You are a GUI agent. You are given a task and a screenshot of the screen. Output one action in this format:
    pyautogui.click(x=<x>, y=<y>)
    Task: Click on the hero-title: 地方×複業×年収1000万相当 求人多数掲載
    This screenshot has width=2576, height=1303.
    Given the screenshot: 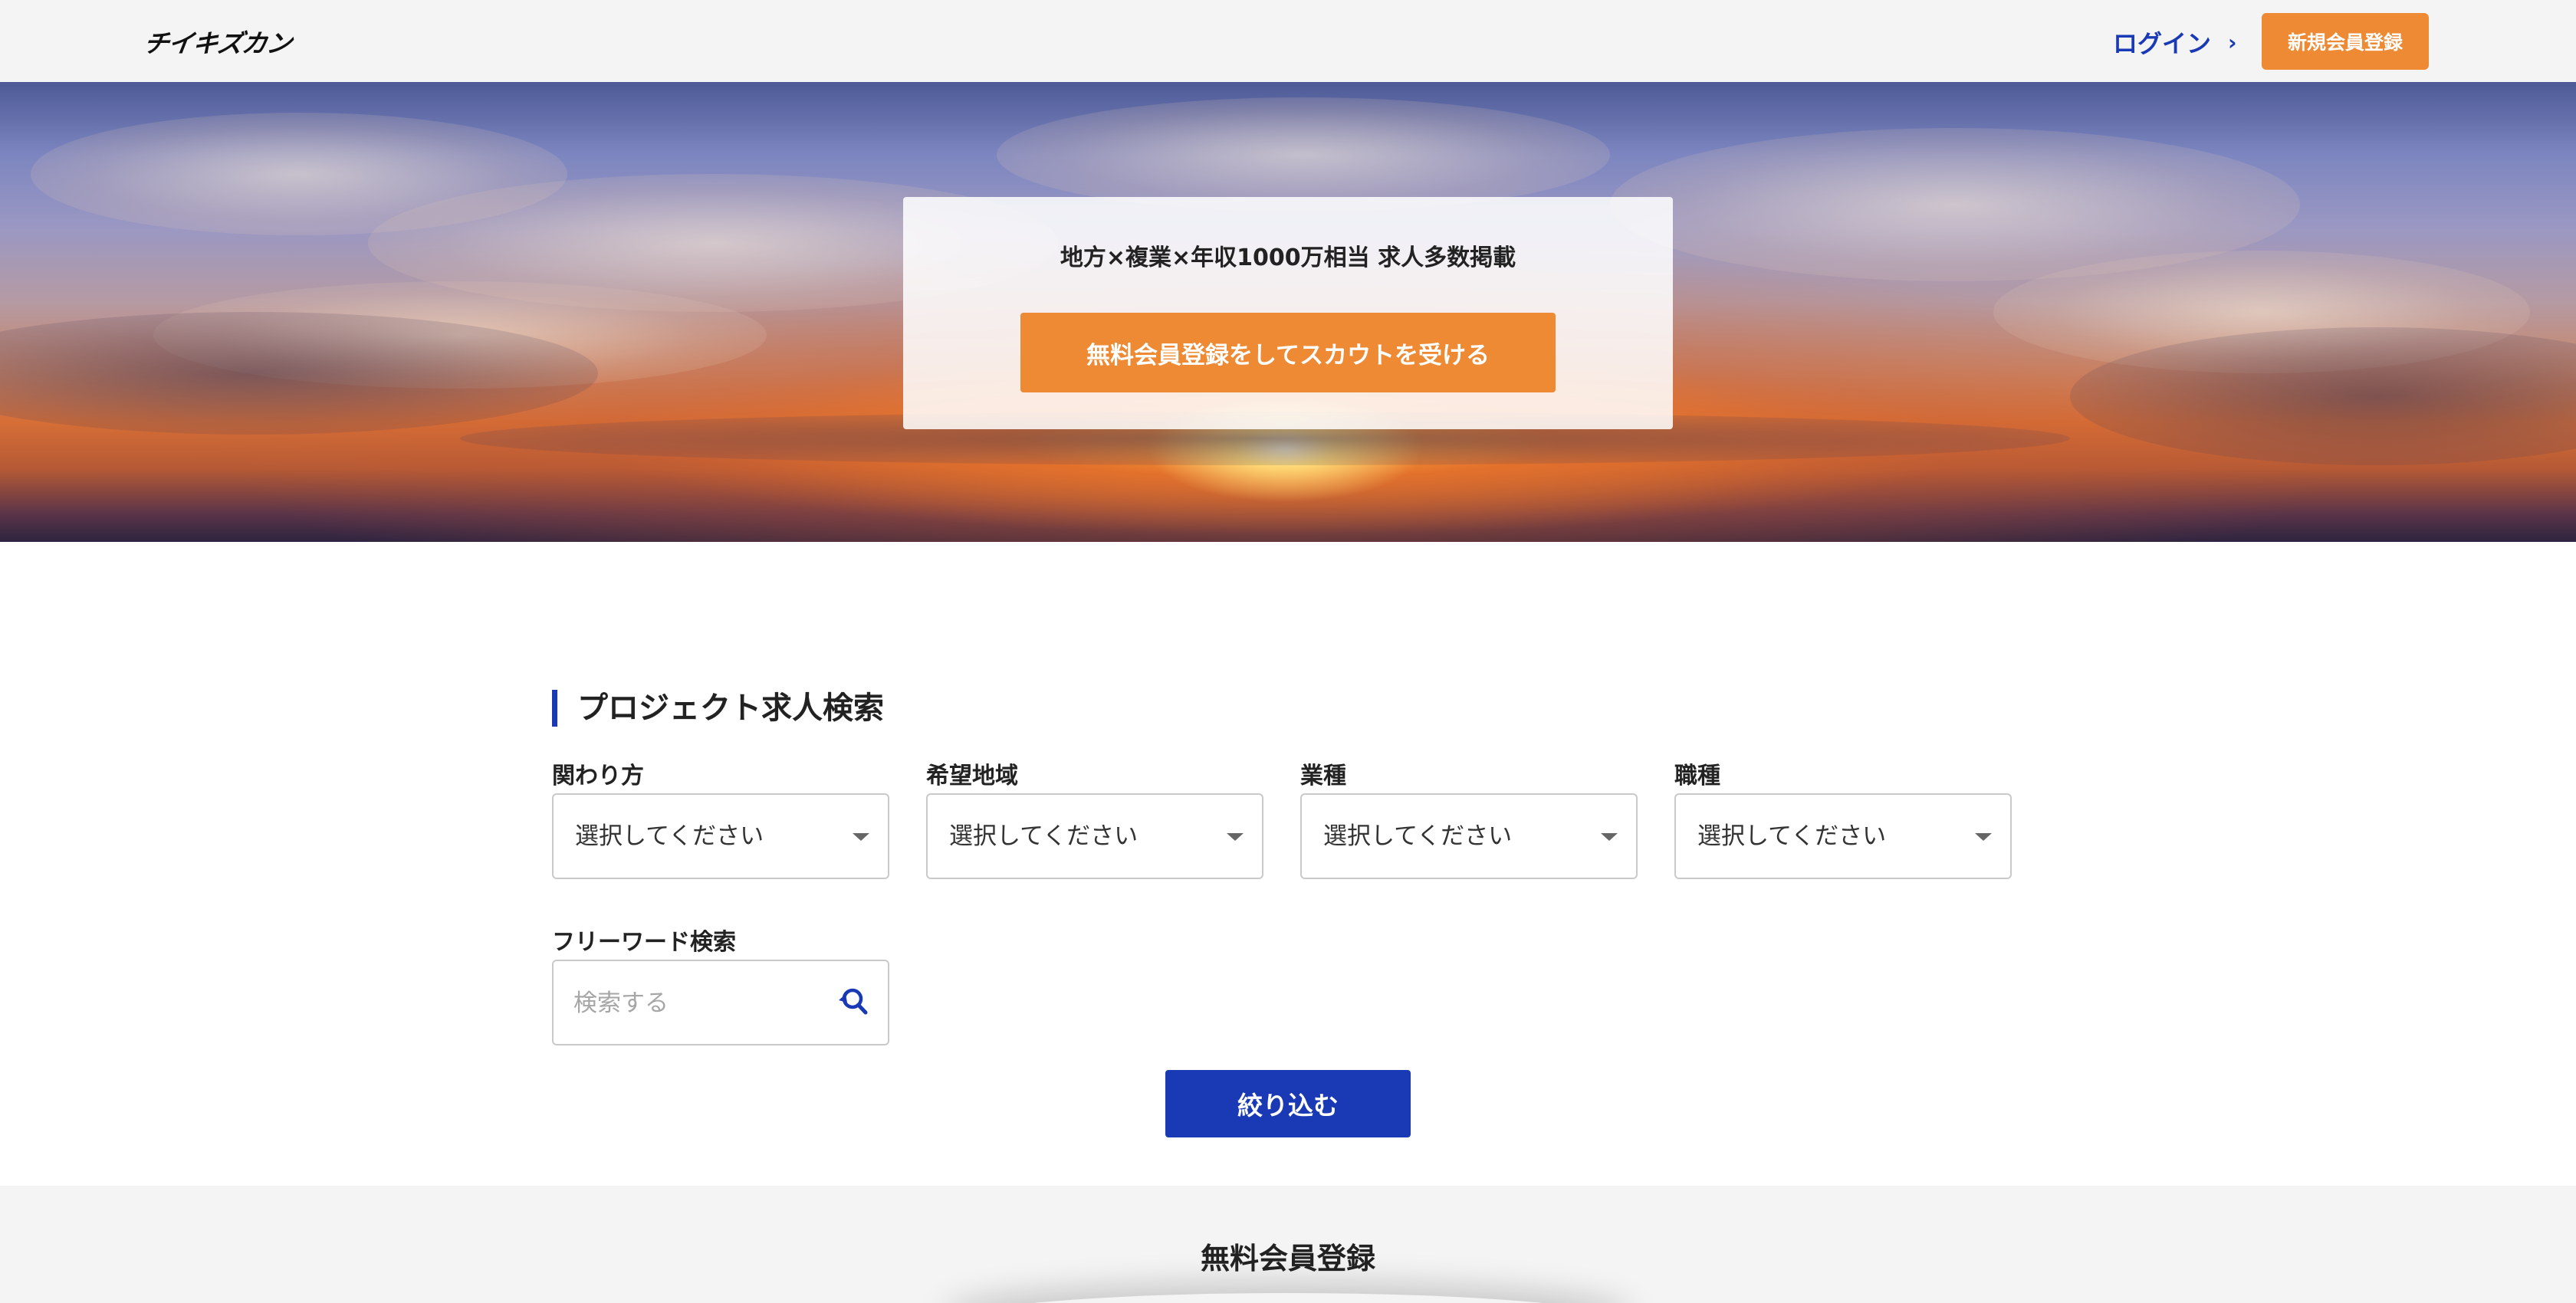 What is the action you would take?
    pyautogui.click(x=1288, y=258)
    